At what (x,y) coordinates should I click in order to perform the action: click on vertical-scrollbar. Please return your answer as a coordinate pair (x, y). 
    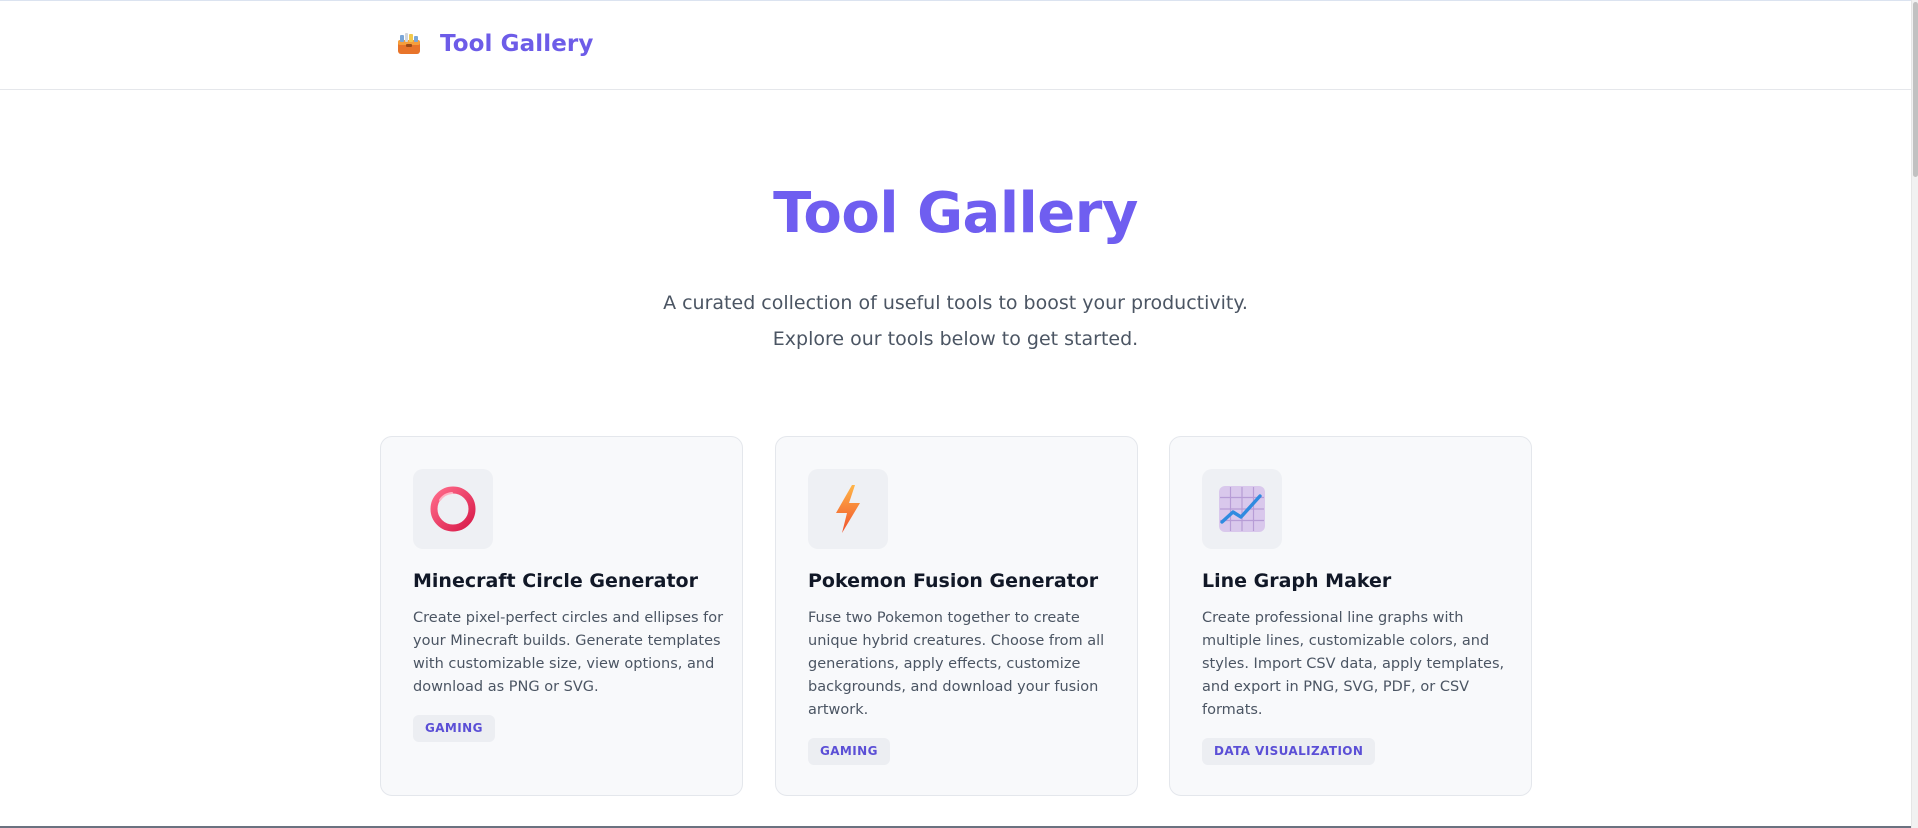
    Looking at the image, I should click on (1914, 414).